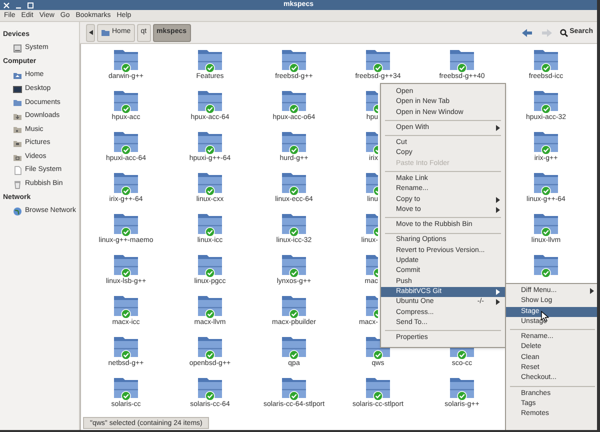  I want to click on scroll-left-button, so click(90, 33).